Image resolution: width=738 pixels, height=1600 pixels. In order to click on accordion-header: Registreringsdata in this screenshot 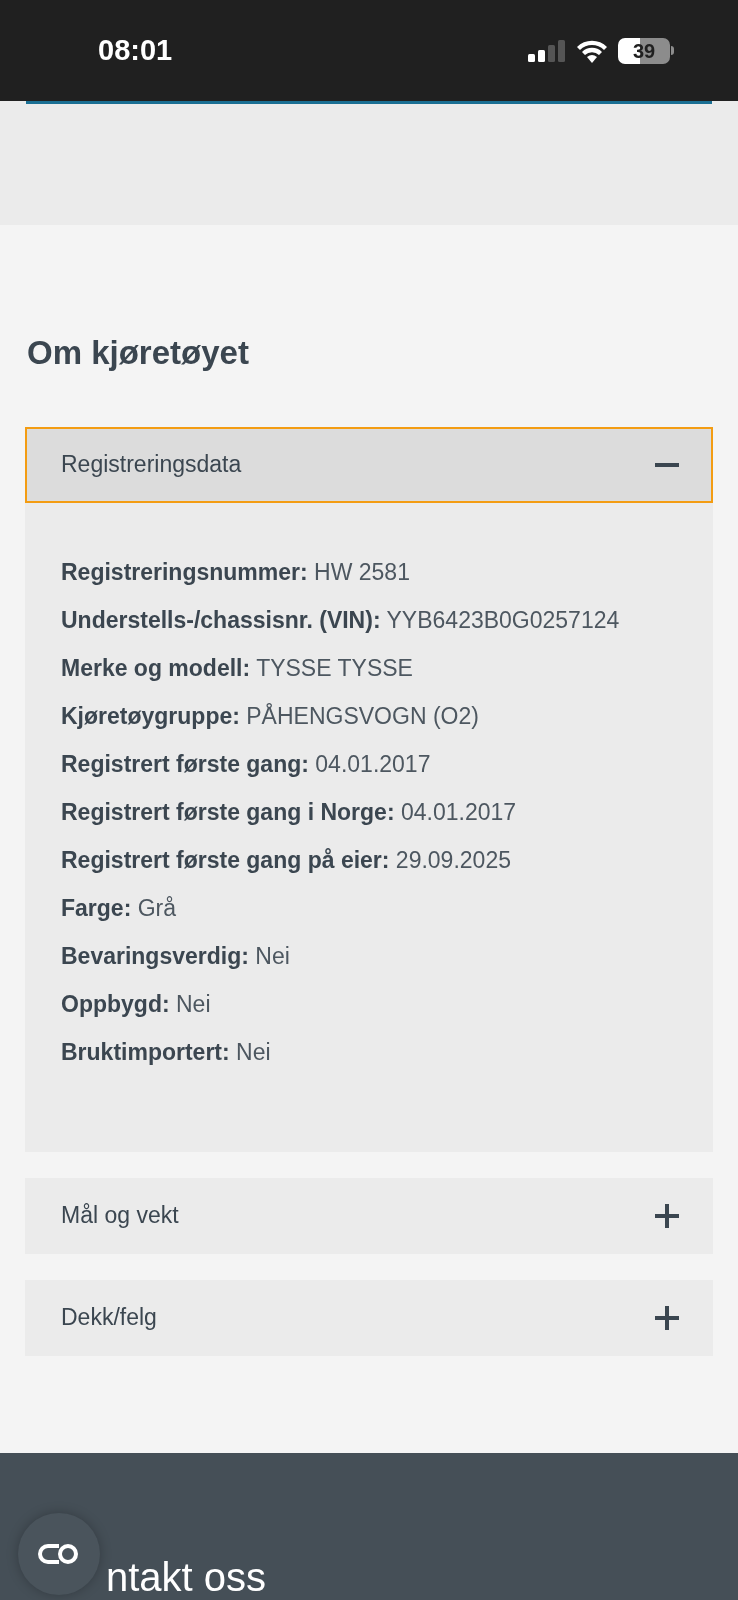, I will do `click(369, 464)`.